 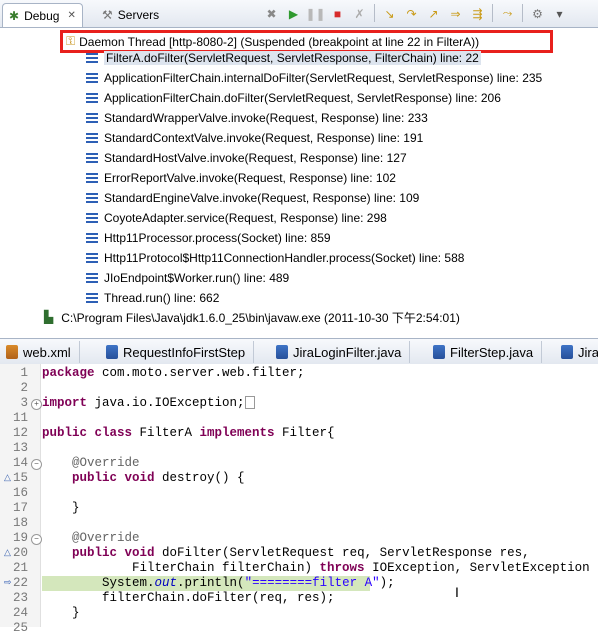 I want to click on step-into-icon: ↘, so click(x=389, y=13).